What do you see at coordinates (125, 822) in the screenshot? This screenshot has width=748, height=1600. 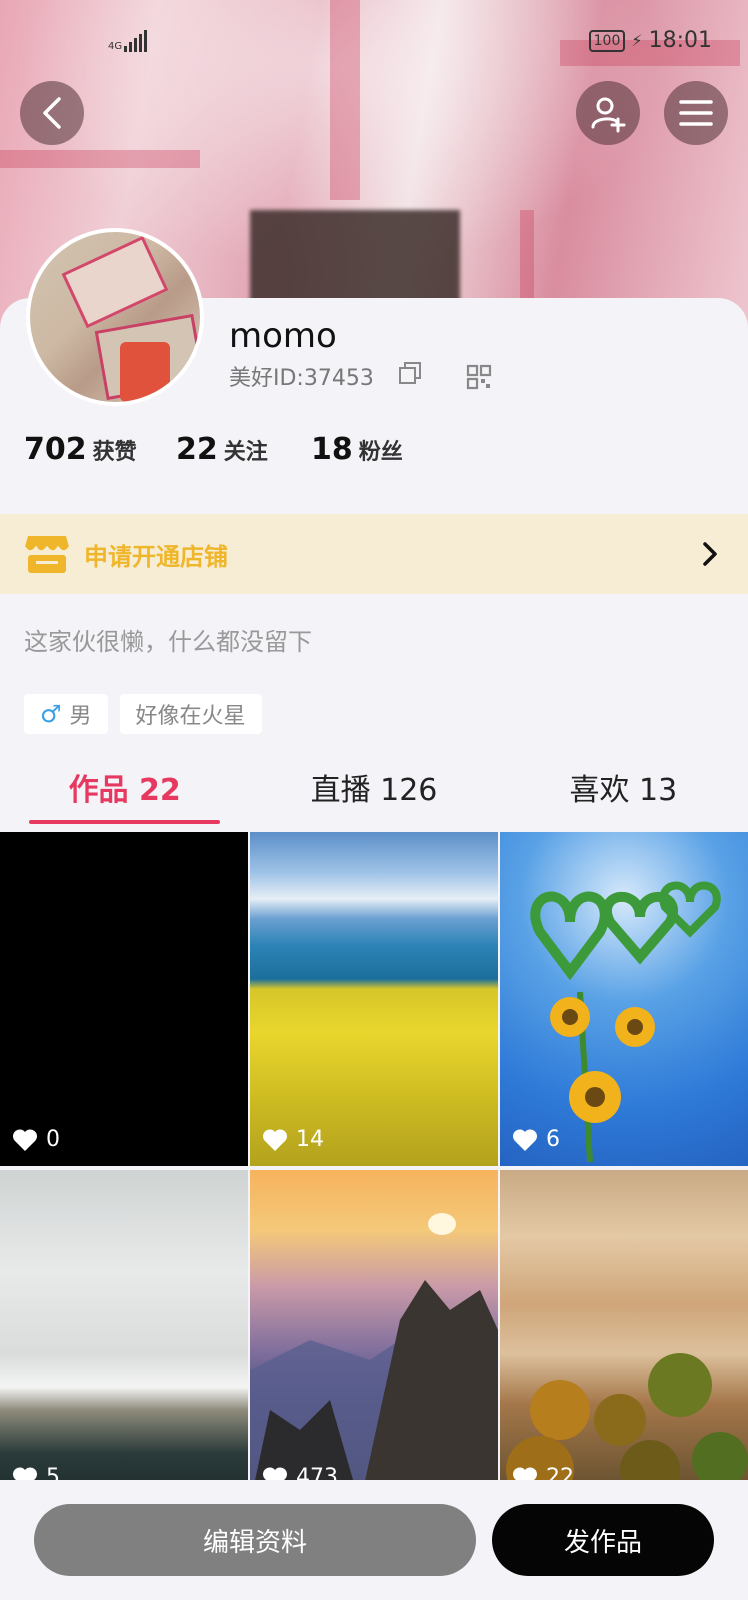 I see `active-tab-indicator` at bounding box center [125, 822].